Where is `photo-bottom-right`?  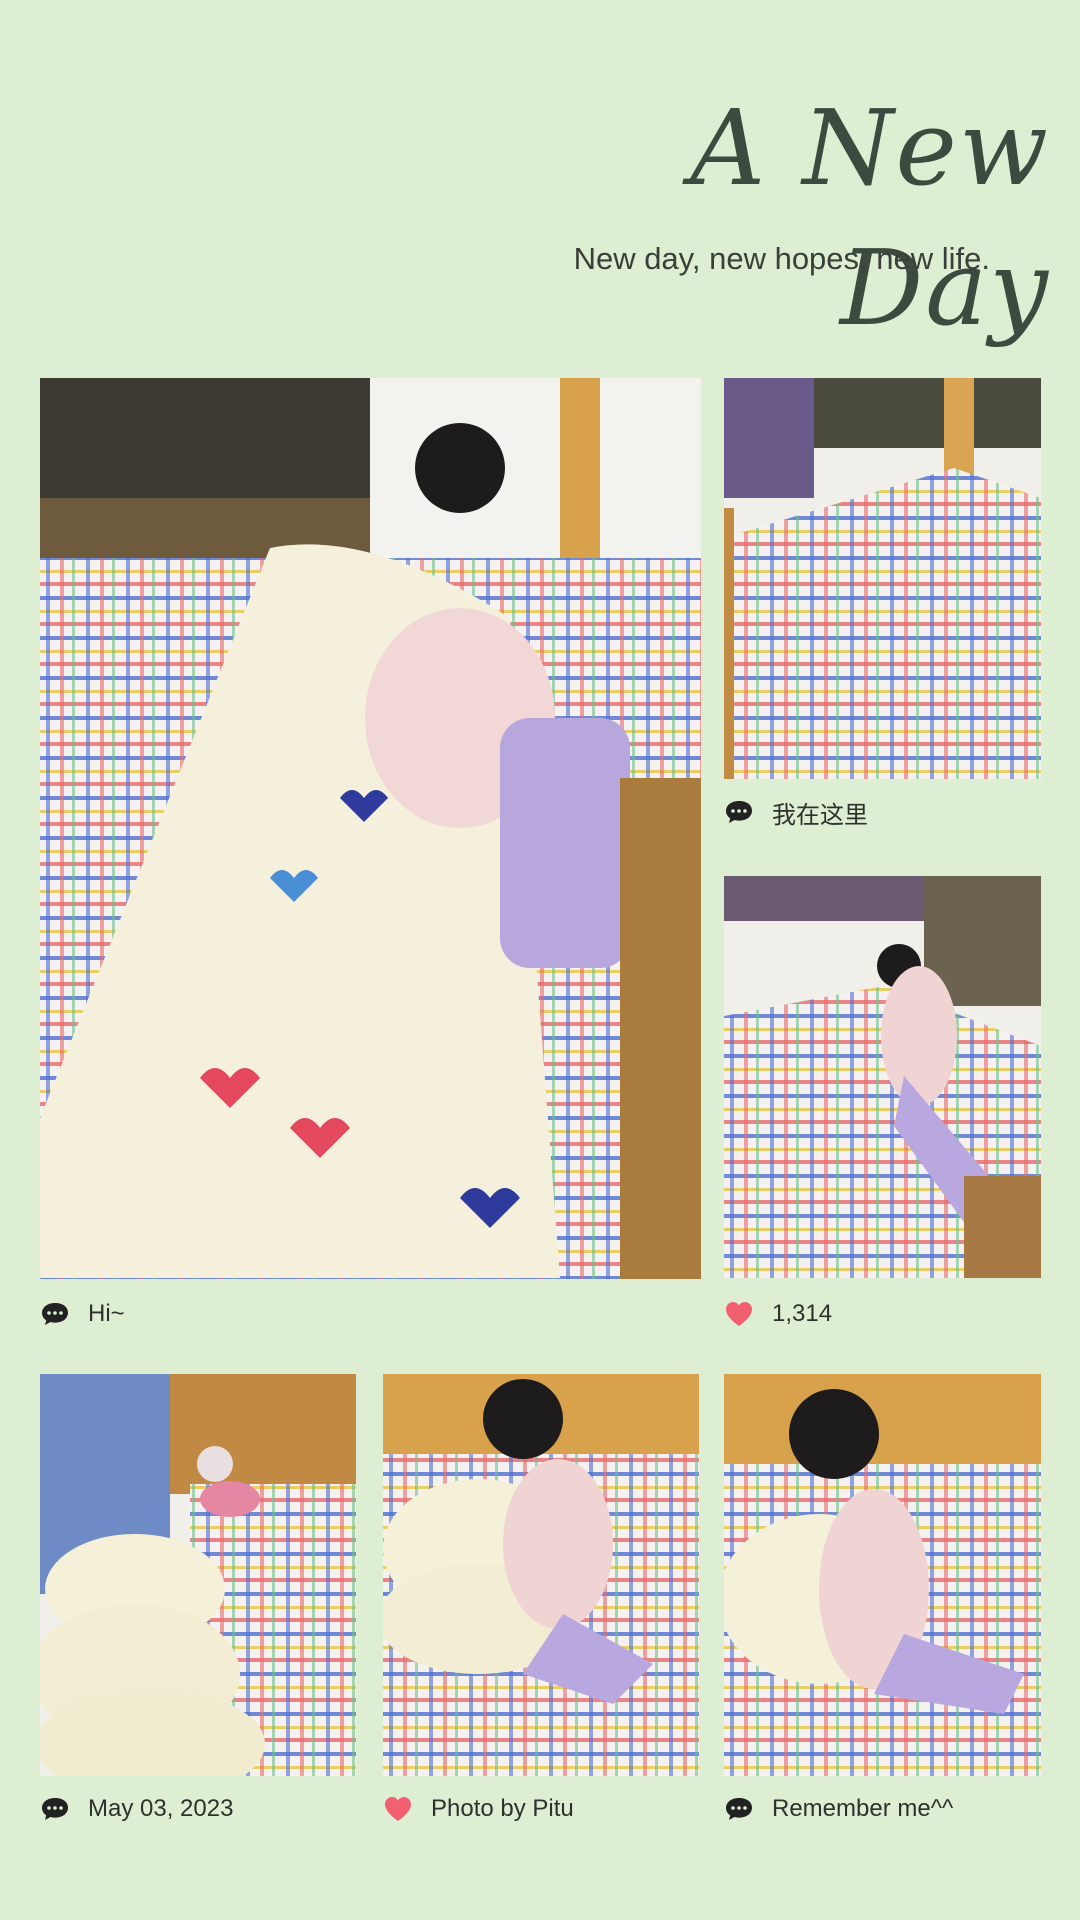 photo-bottom-right is located at coordinates (882, 1575).